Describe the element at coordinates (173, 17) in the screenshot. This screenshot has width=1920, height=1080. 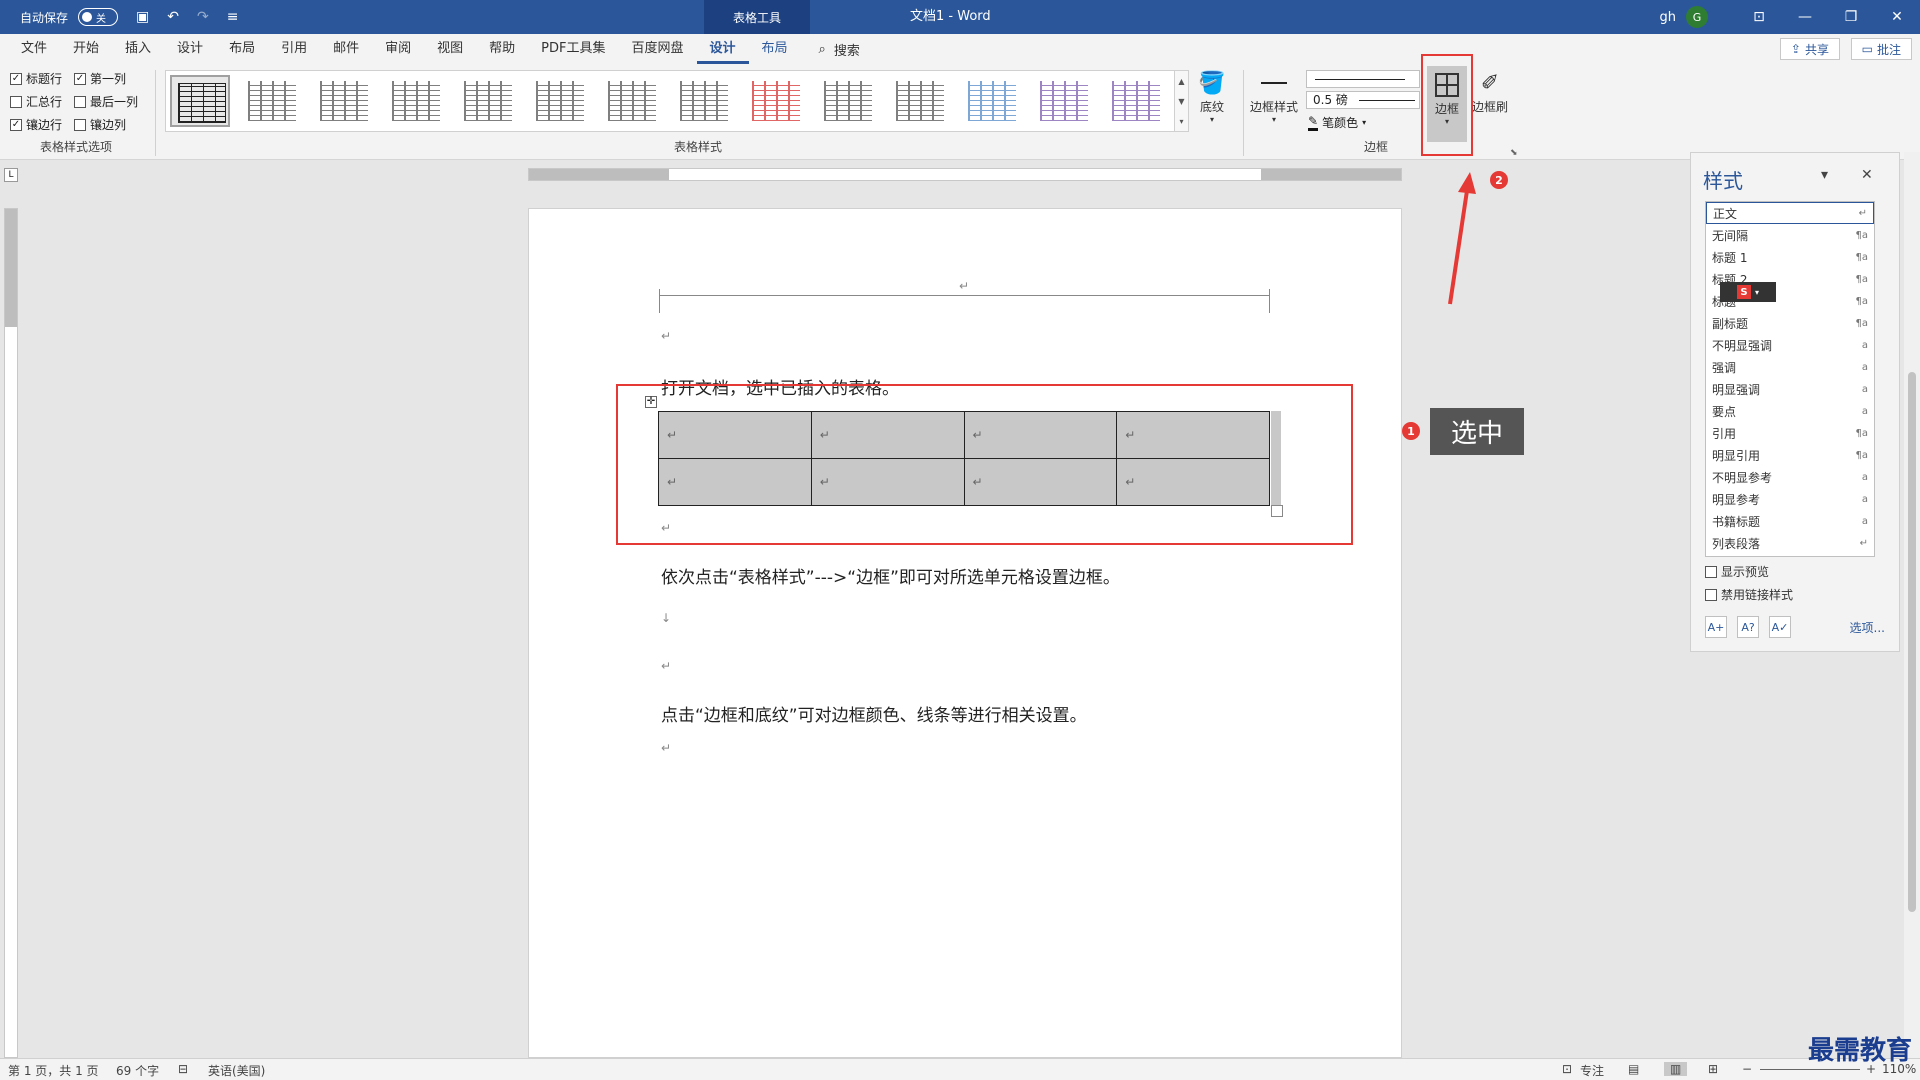
I see `undo-icon: ↶` at that location.